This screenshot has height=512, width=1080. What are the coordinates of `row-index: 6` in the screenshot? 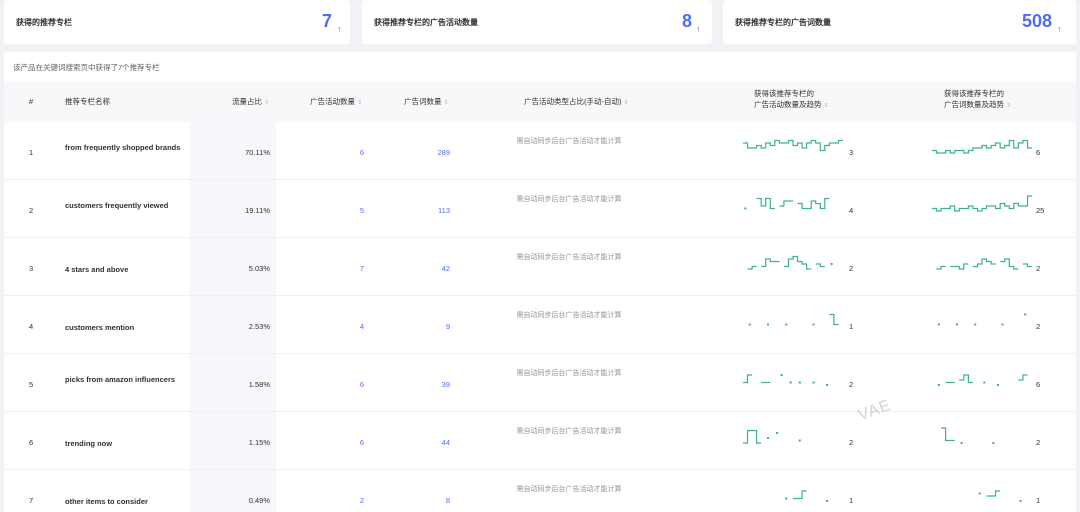 It's located at (31, 442).